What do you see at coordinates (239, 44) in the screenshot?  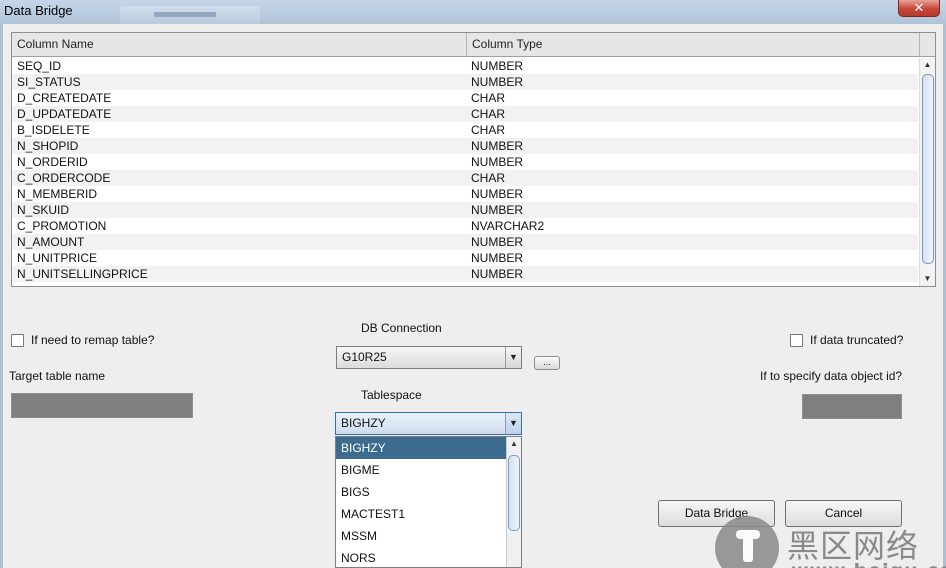 I see `column-name-header: Column Name` at bounding box center [239, 44].